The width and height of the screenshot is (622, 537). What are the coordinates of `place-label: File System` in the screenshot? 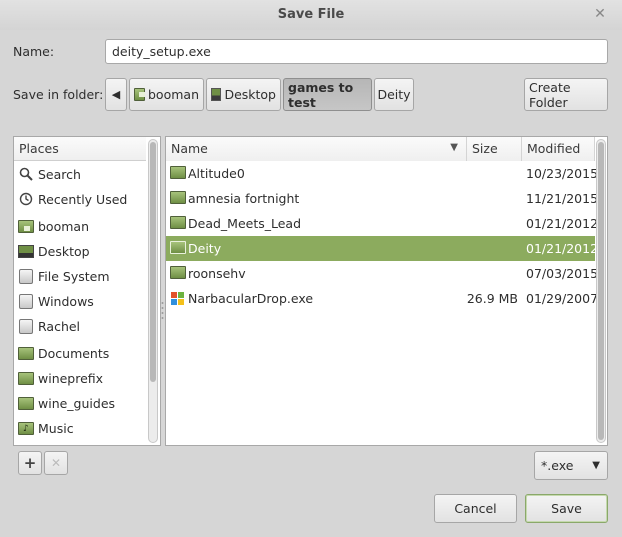 It's located at (74, 276).